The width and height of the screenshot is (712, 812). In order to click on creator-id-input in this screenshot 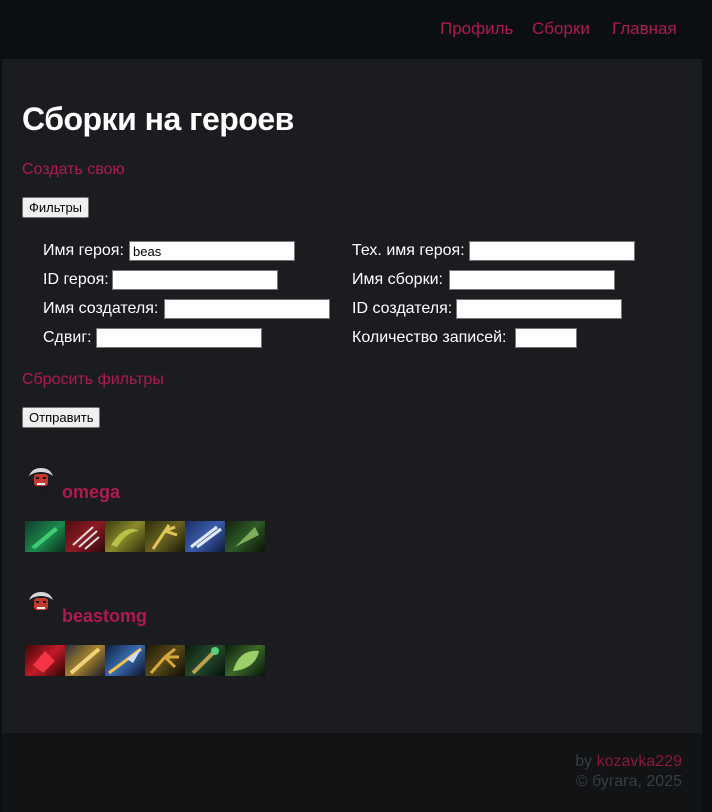, I will do `click(539, 309)`.